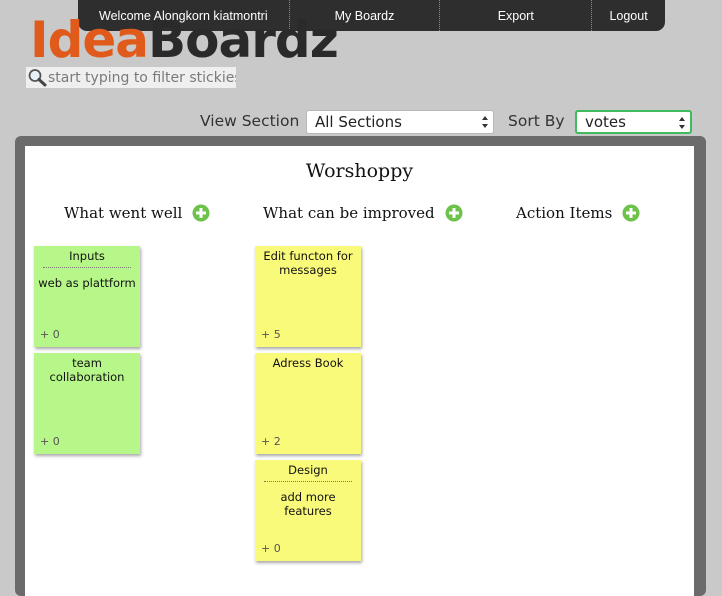 The image size is (722, 596). Describe the element at coordinates (37, 78) in the screenshot. I see `search-icon` at that location.